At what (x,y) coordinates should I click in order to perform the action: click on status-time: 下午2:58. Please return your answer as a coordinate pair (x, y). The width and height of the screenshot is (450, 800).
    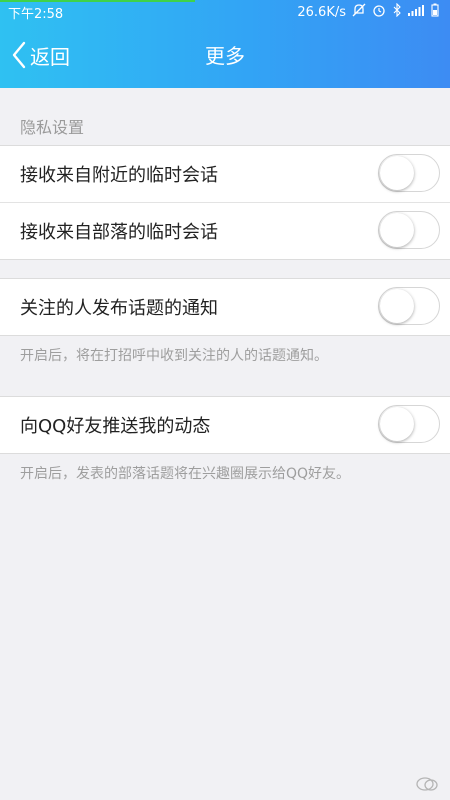
    Looking at the image, I should click on (36, 14).